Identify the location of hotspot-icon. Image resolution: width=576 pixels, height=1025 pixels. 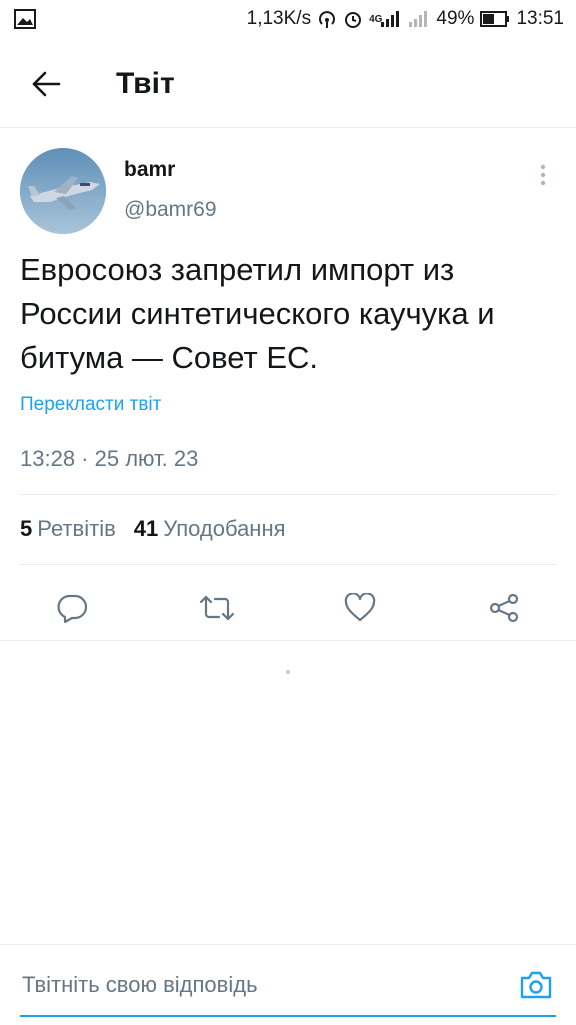
(327, 19).